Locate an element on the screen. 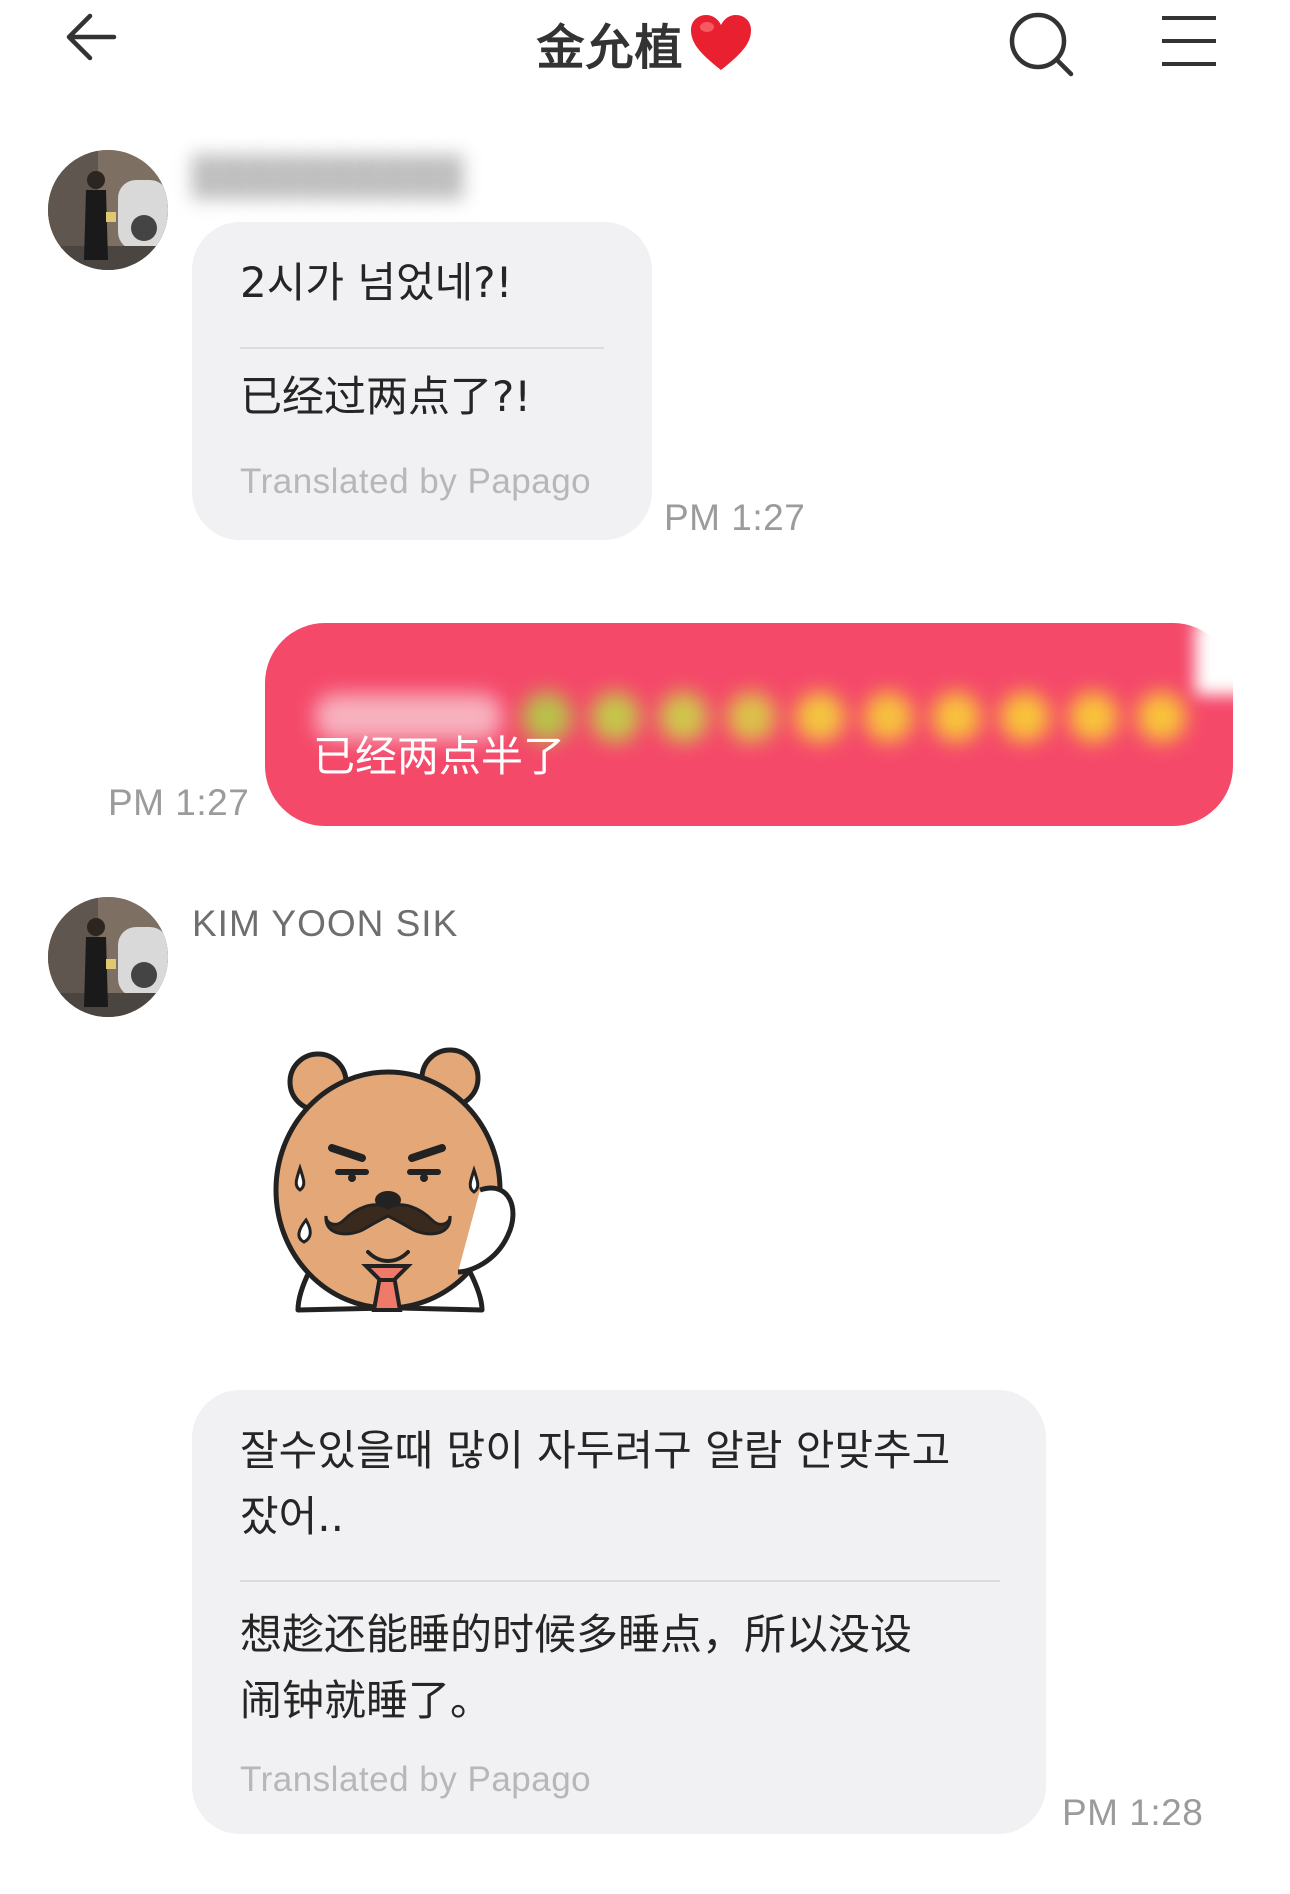  chat-title: 金允植 is located at coordinates (645, 43).